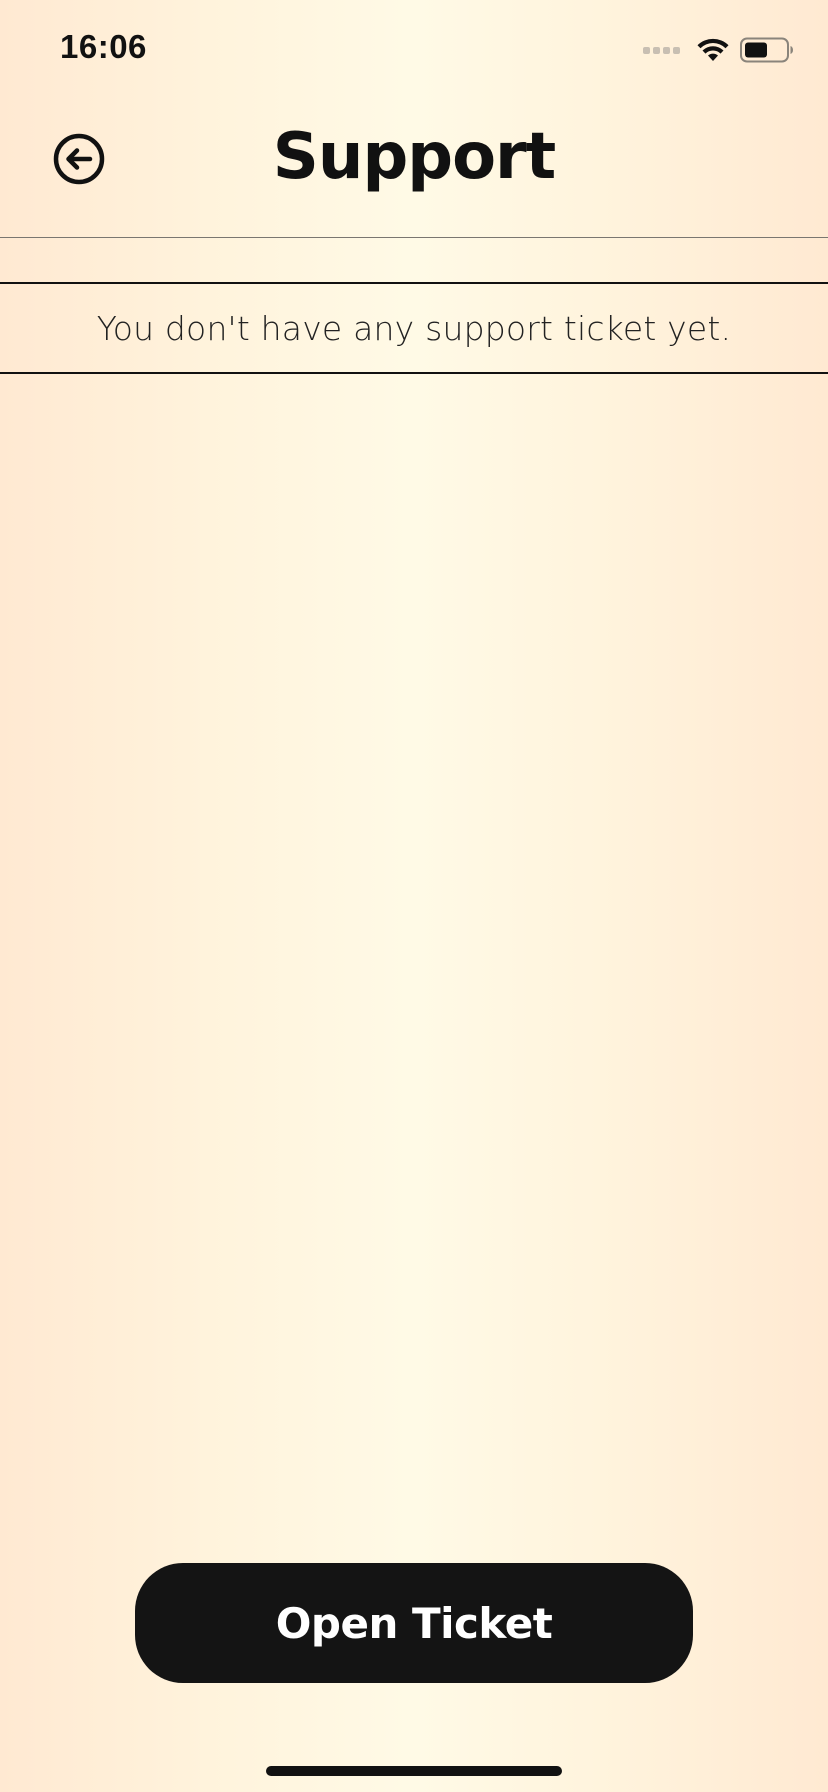 The height and width of the screenshot is (1792, 828). Describe the element at coordinates (414, 1771) in the screenshot. I see `home-indicator` at that location.